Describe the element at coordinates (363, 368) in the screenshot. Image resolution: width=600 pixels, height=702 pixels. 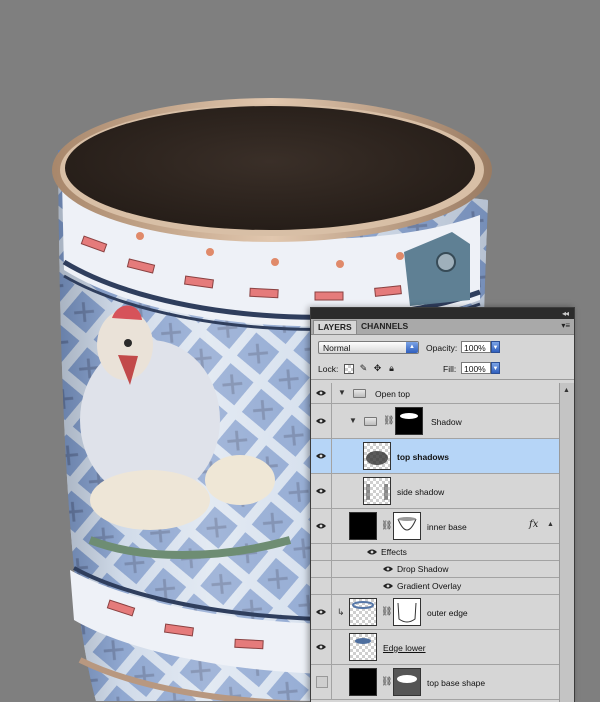
I see `lock-brush-icon: ✎` at that location.